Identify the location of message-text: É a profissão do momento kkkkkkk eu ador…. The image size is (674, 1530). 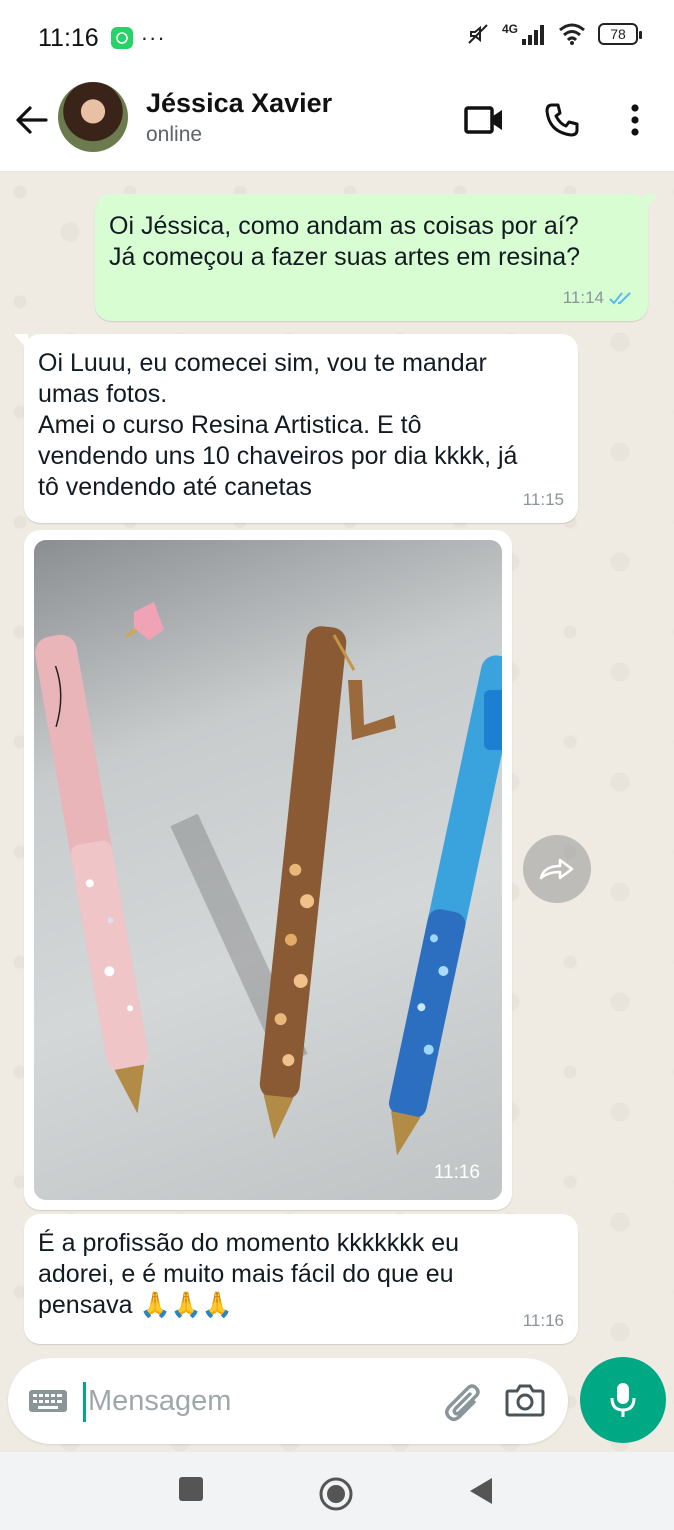
(249, 1274).